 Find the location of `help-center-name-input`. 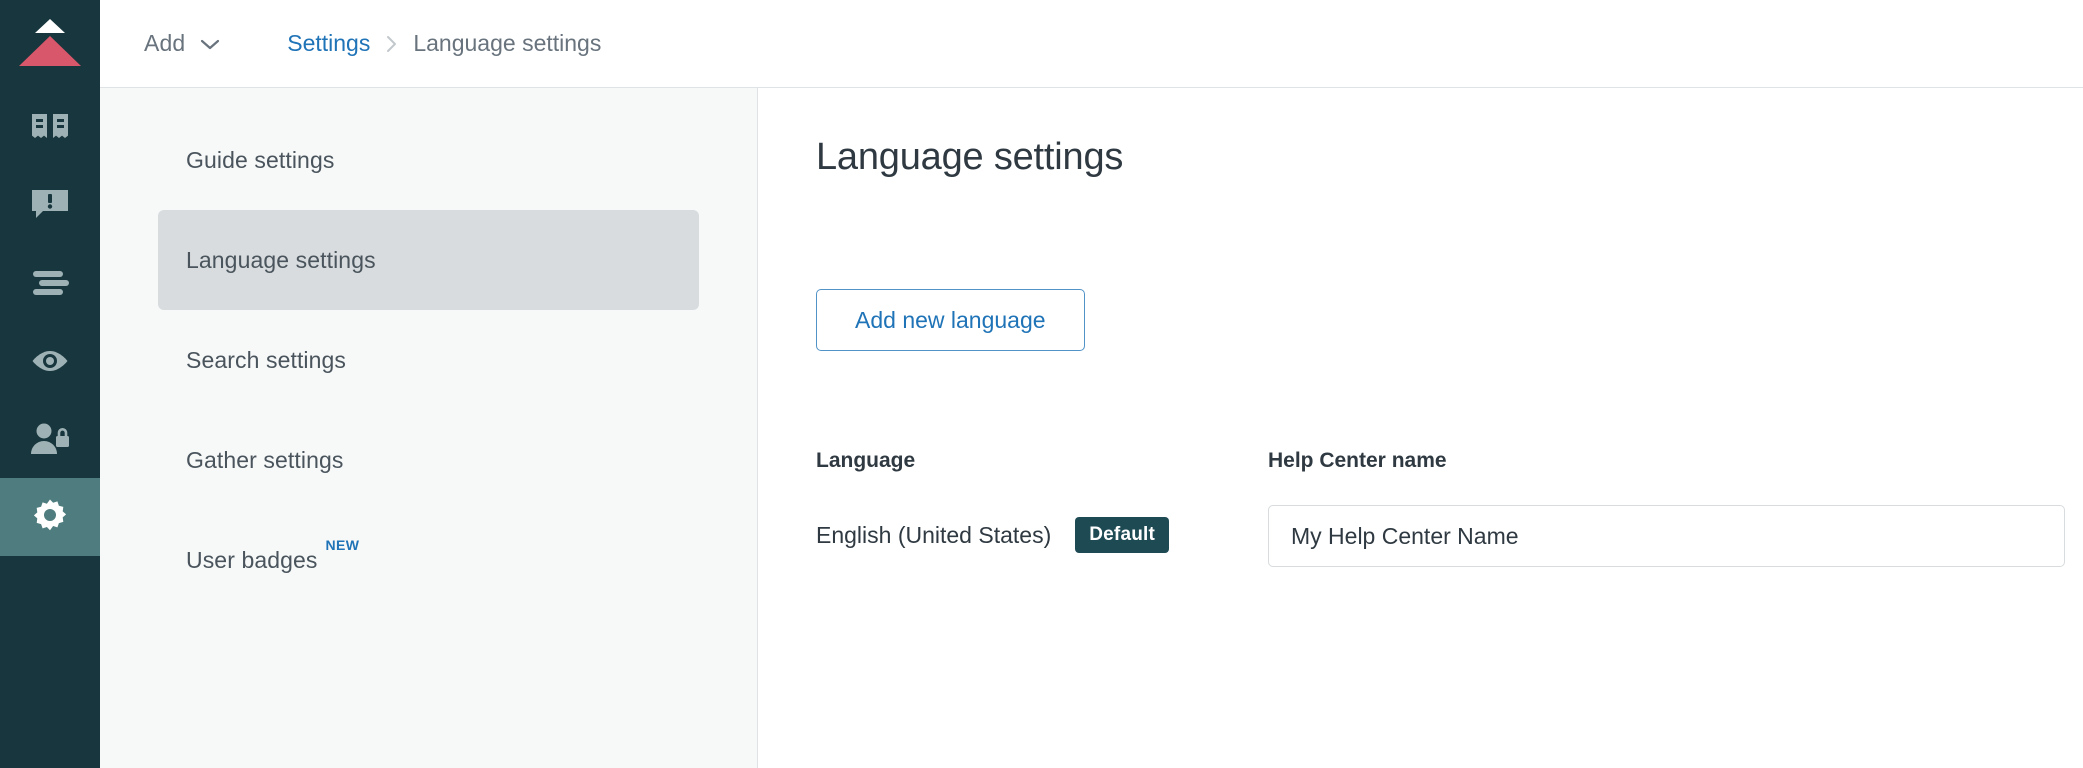

help-center-name-input is located at coordinates (1666, 536).